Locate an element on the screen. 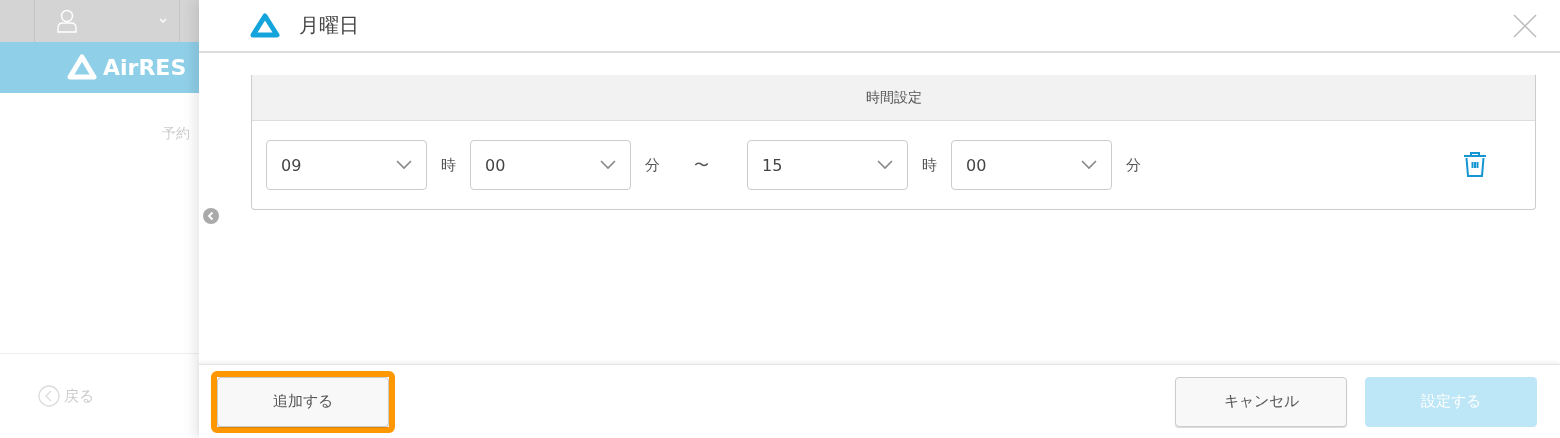 This screenshot has height=438, width=1560. dialog-title: 月曜日 is located at coordinates (329, 25).